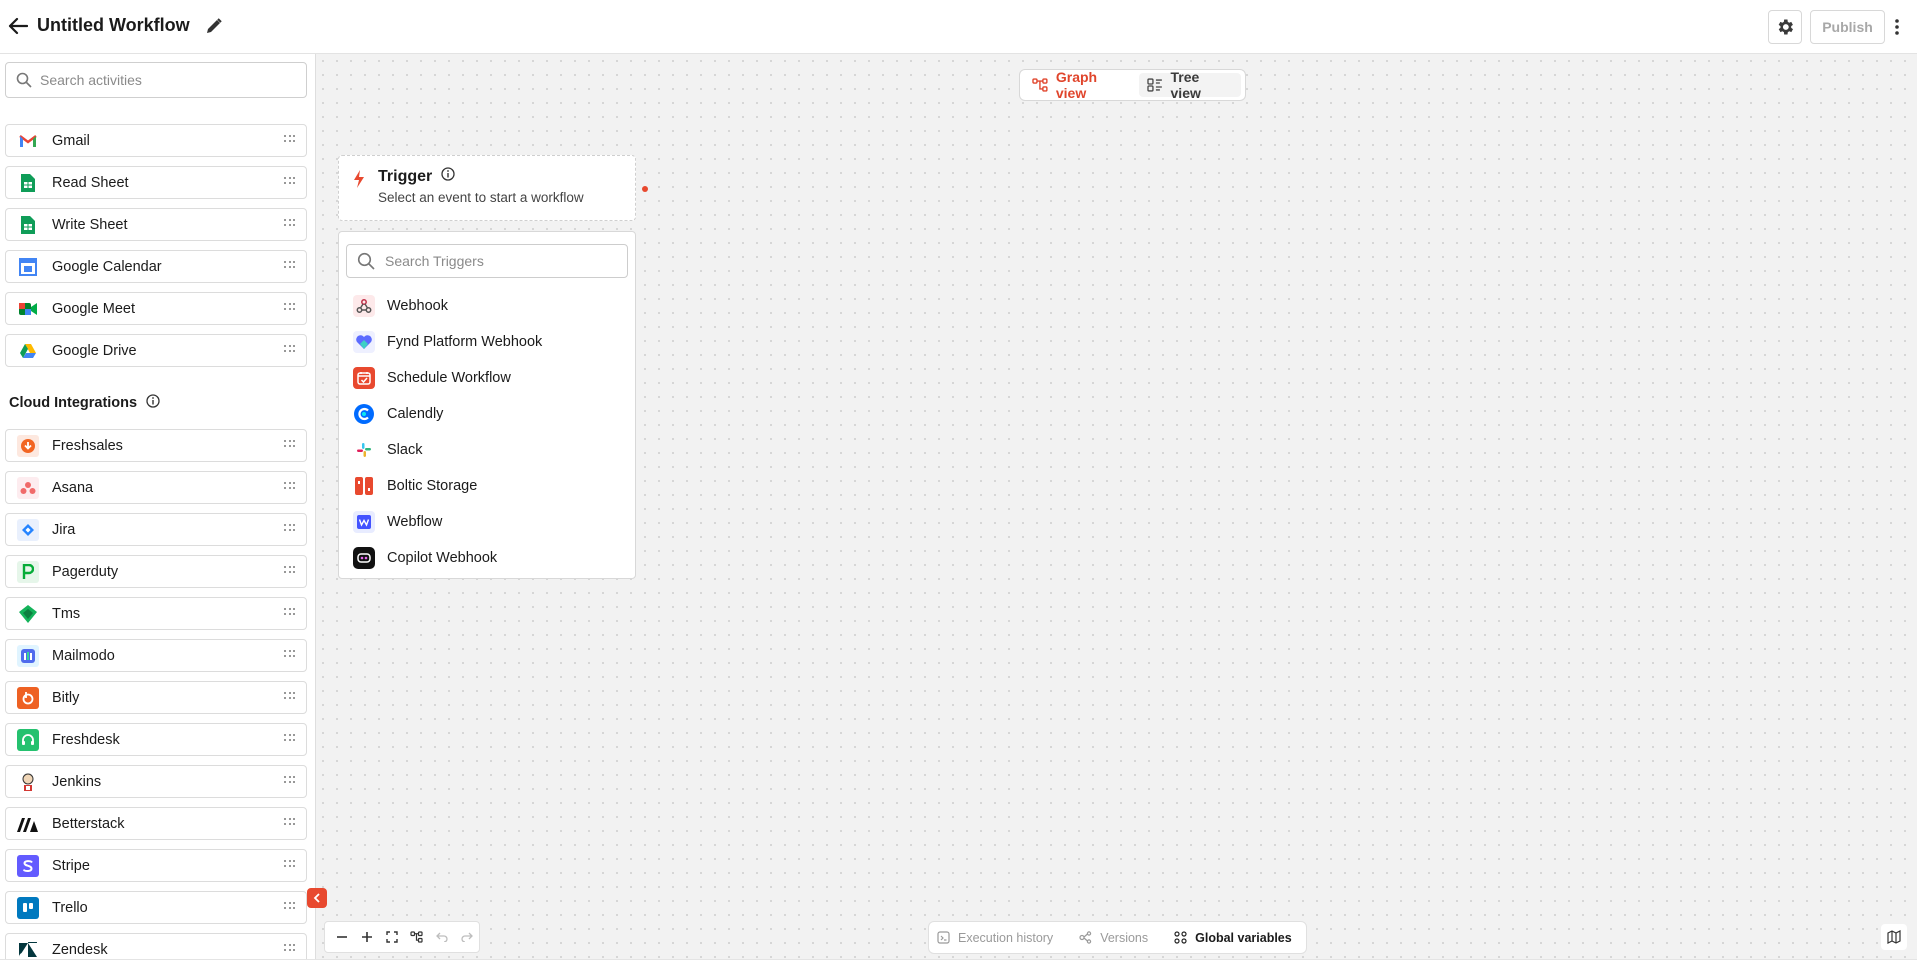 The image size is (1917, 971). I want to click on zoom-out-icon, so click(341, 937).